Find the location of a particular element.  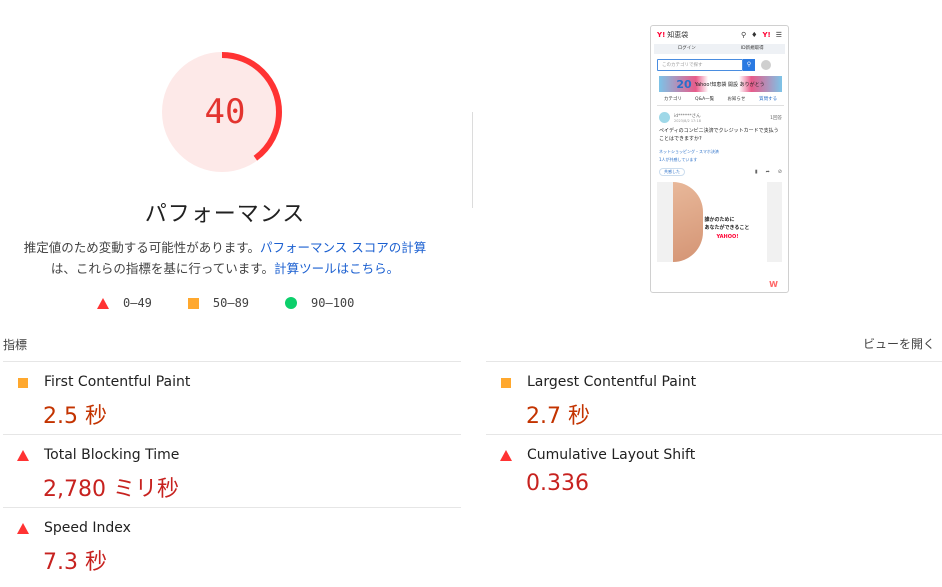

ph-ad-image: 誰かのために あなたができること YAHOO! is located at coordinates (719, 222).